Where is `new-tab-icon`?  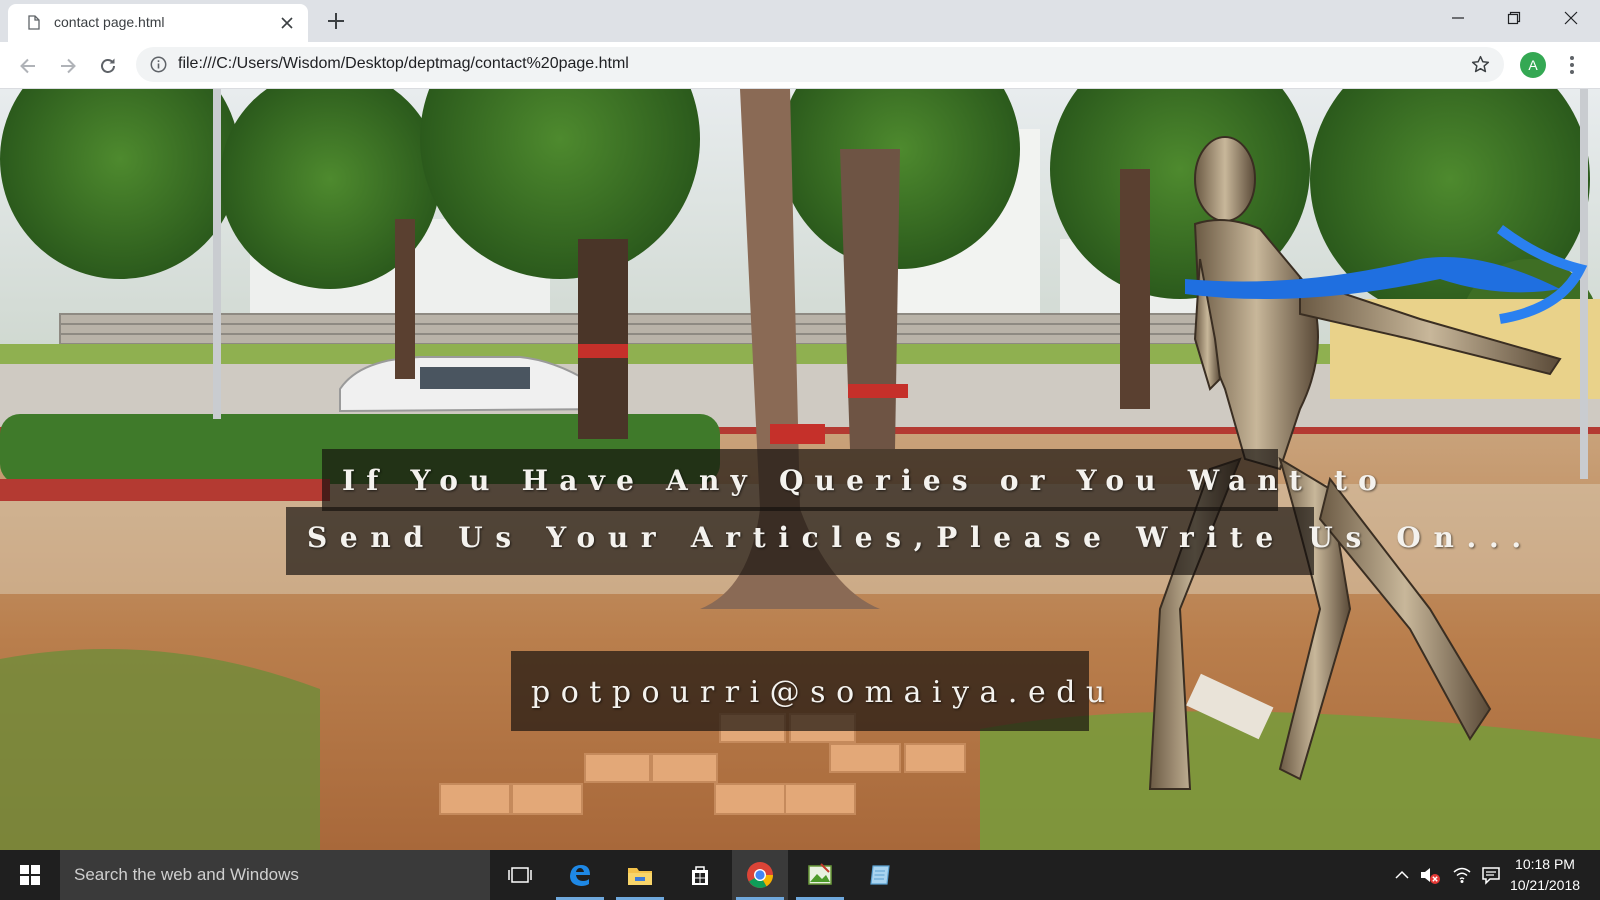 new-tab-icon is located at coordinates (336, 21).